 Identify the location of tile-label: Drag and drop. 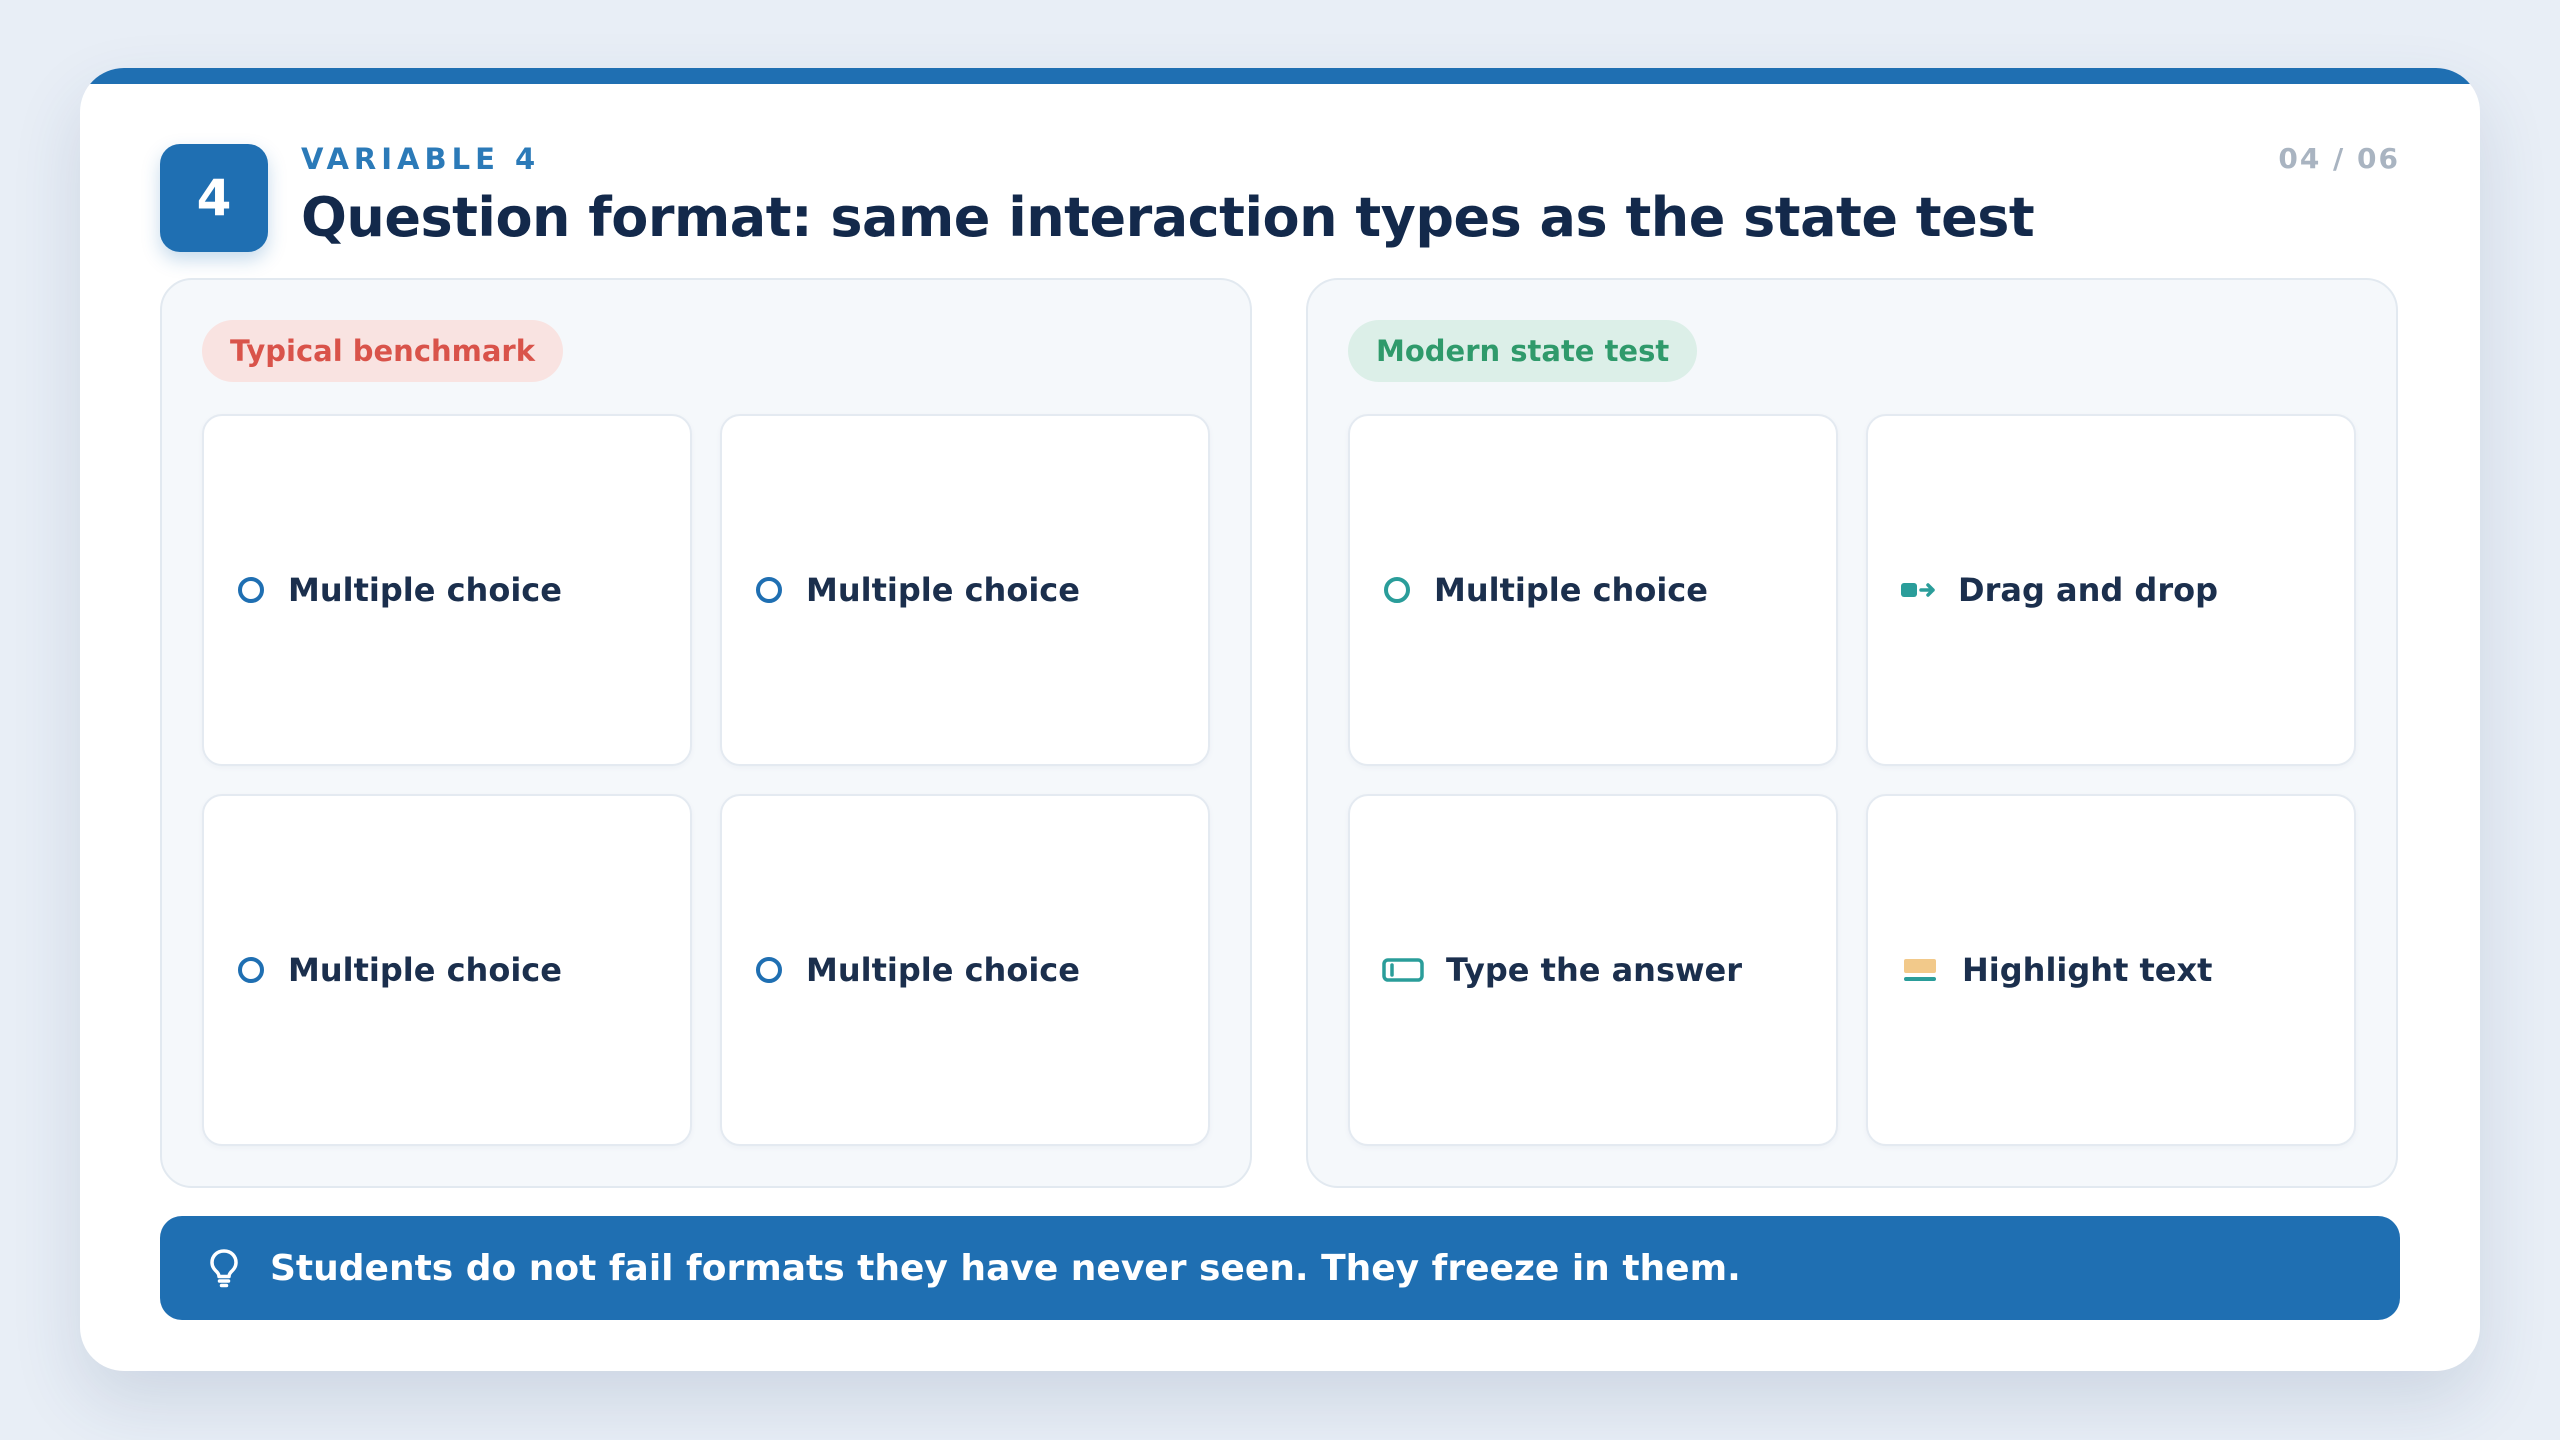
(2088, 590).